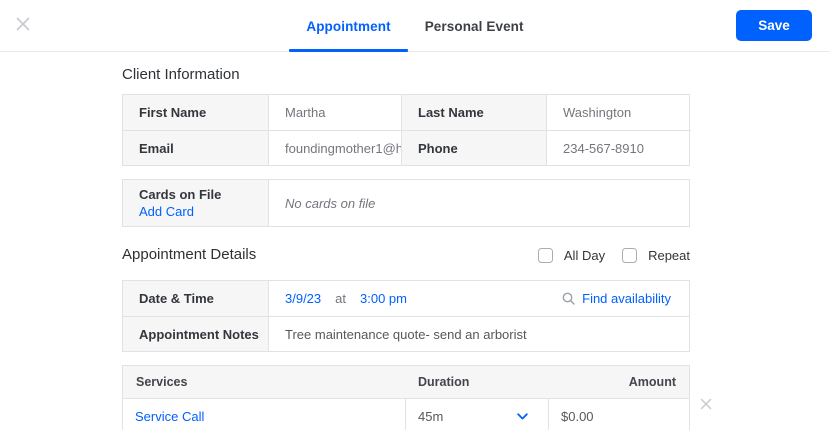 This screenshot has width=830, height=430. What do you see at coordinates (626, 298) in the screenshot?
I see `find-availability-label: Find availability` at bounding box center [626, 298].